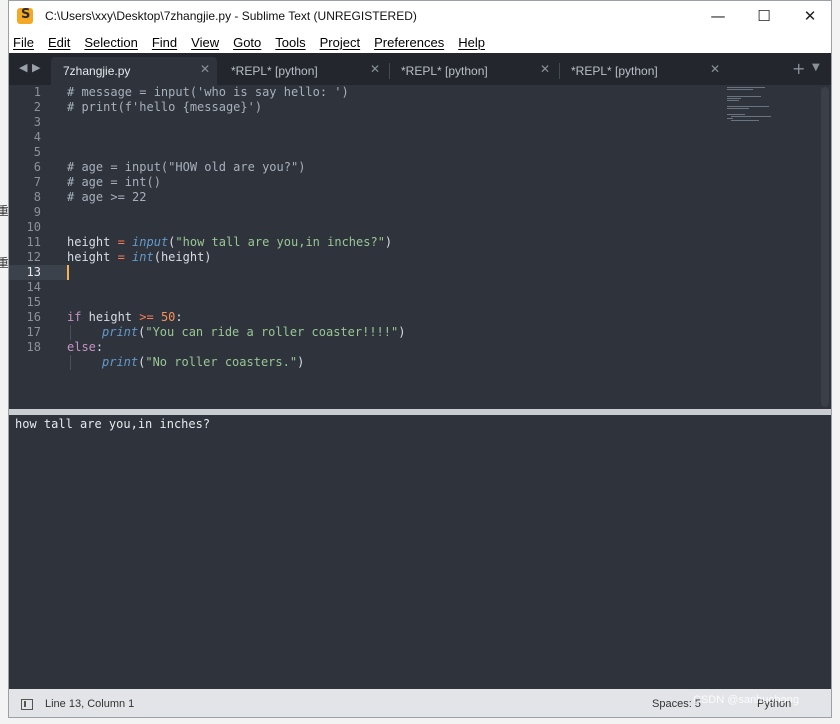  Describe the element at coordinates (37, 122) in the screenshot. I see `line-number: 3` at that location.